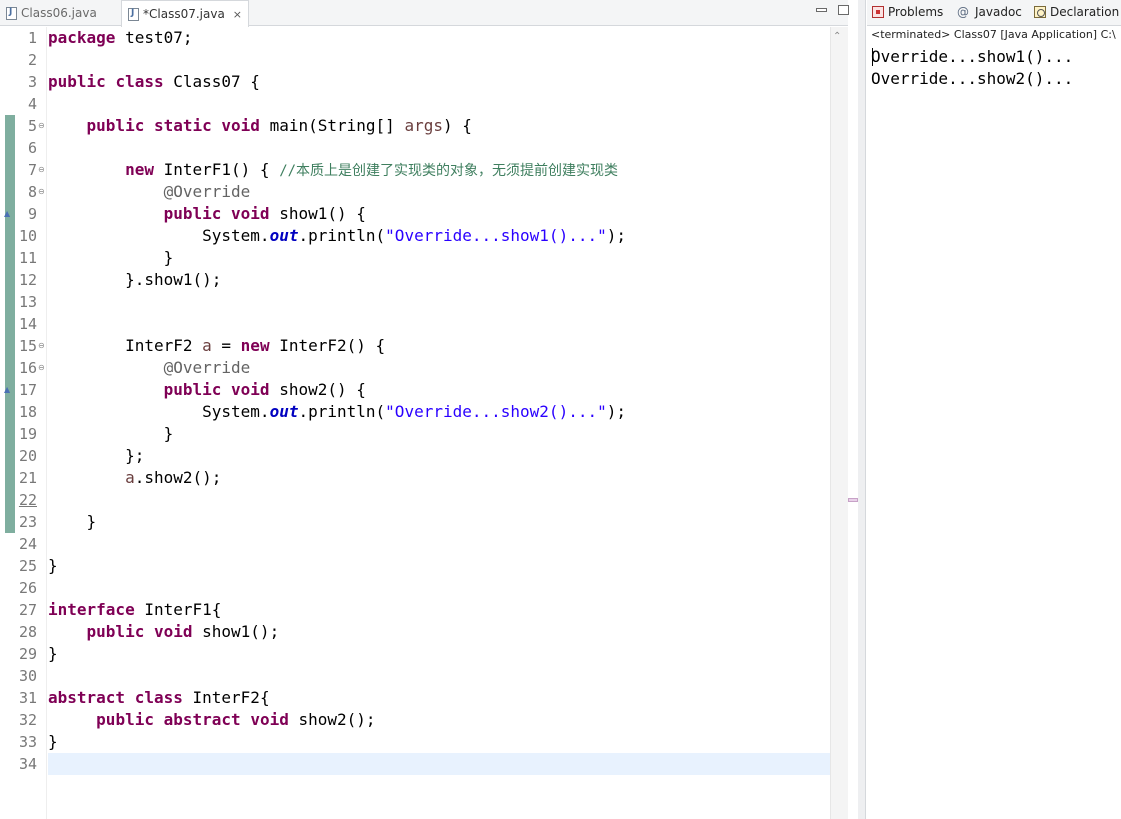 This screenshot has width=1121, height=819. What do you see at coordinates (236, 719) in the screenshot?
I see `code-line: public abstract void show2();` at bounding box center [236, 719].